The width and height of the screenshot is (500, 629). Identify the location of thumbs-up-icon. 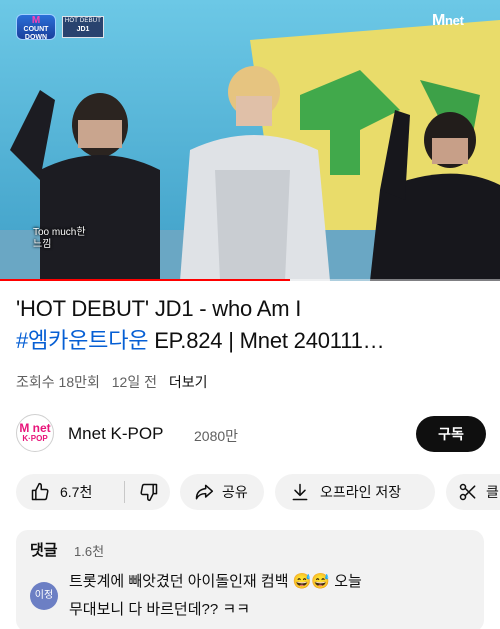
(40, 491).